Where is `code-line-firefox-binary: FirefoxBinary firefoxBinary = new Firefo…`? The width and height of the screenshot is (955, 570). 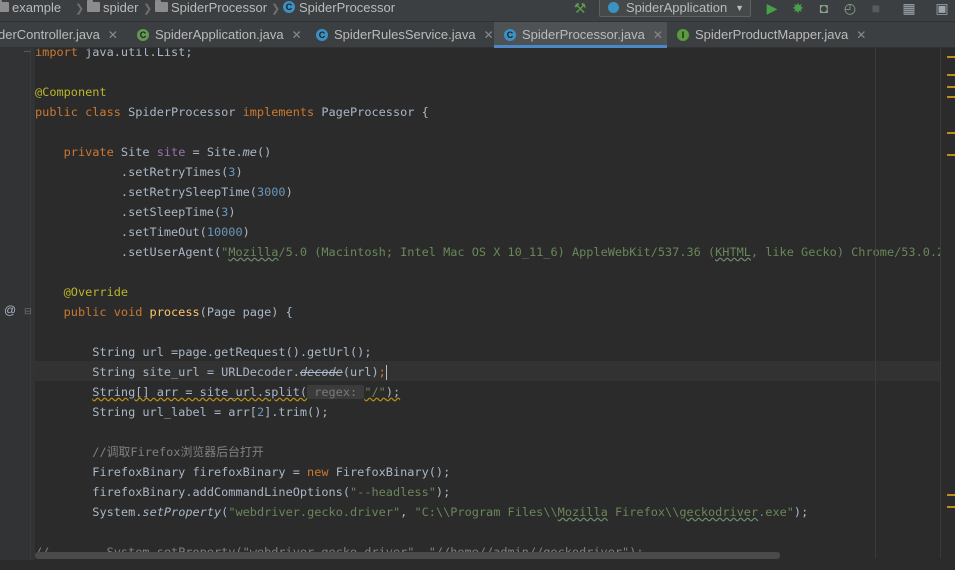
code-line-firefox-binary: FirefoxBinary firefoxBinary = new Firefo… is located at coordinates (271, 472).